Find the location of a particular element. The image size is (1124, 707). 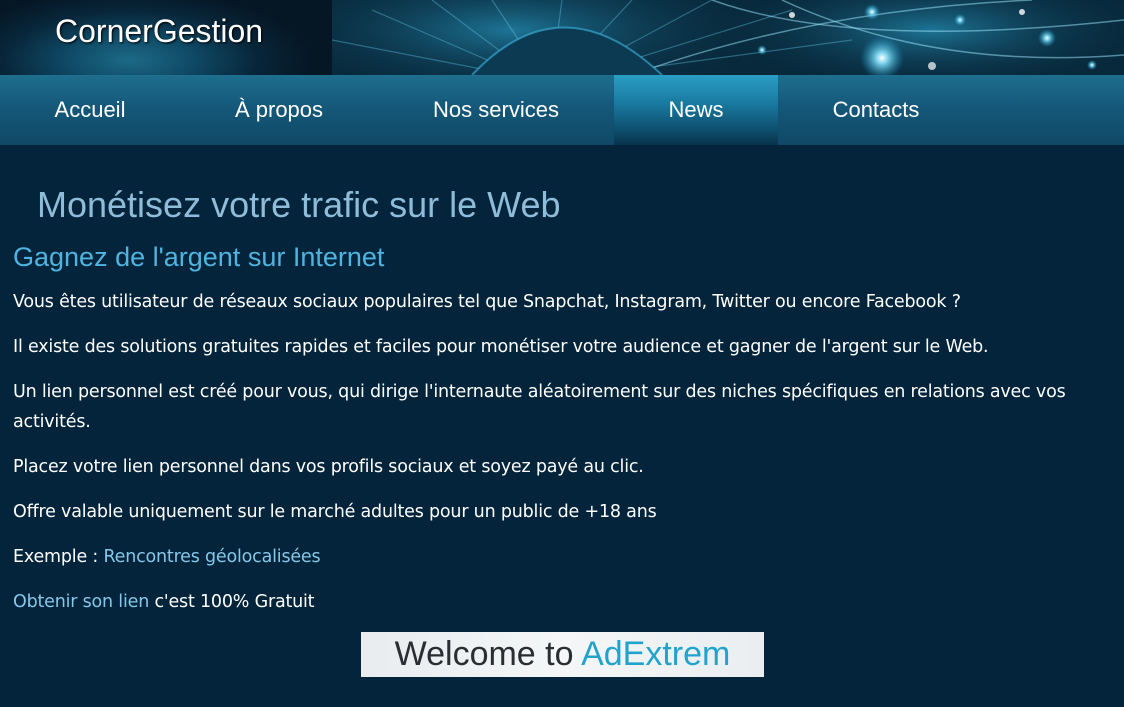

nav-item-accueil: Accueil is located at coordinates (90, 110).